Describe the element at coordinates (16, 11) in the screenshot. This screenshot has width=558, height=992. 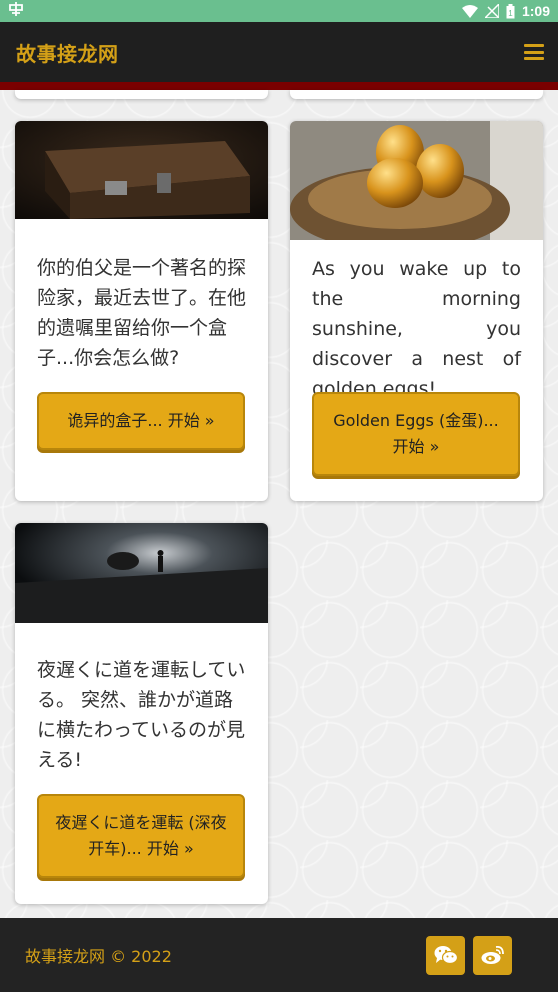
I see `app-notification-icon` at that location.